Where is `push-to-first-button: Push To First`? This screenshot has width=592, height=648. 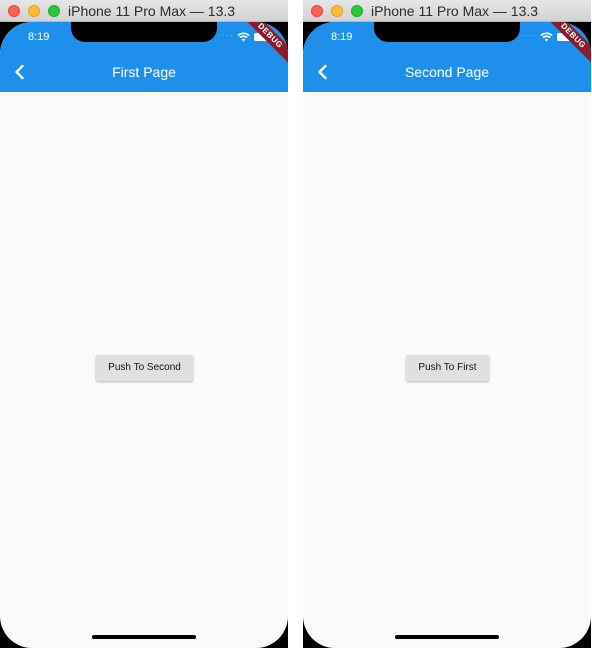
push-to-first-button: Push To First is located at coordinates (447, 368).